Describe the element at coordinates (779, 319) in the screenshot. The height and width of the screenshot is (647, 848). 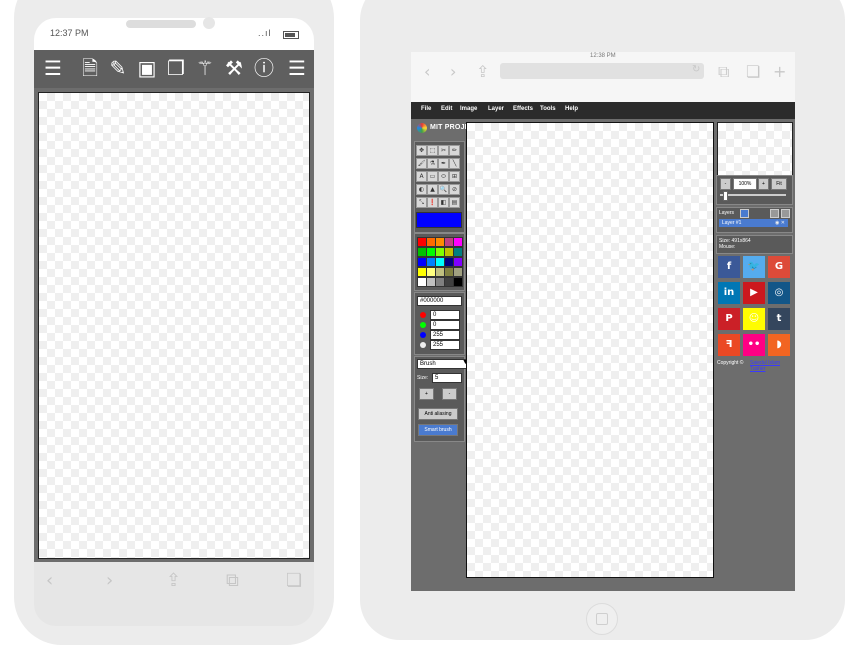
I see `tumblr-icon: t` at that location.